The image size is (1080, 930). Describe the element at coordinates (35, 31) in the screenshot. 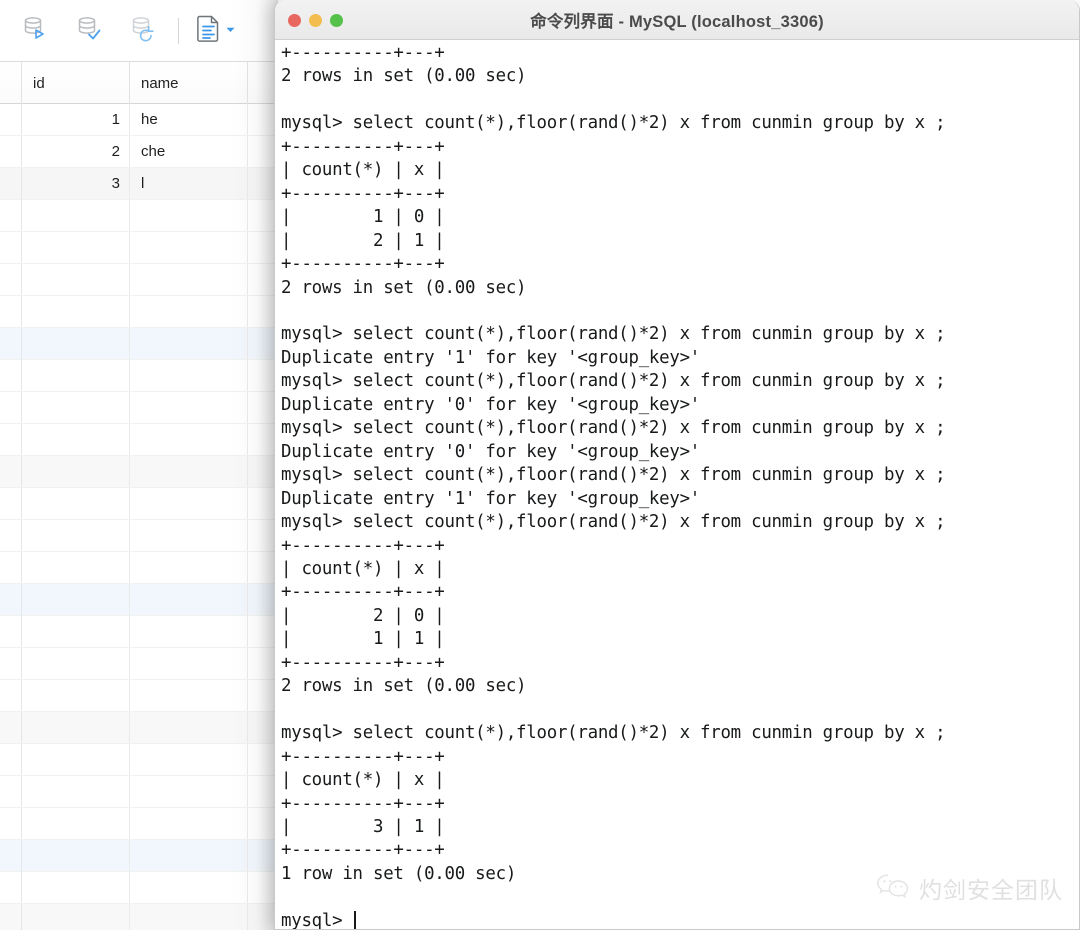

I see `database-run-button` at that location.